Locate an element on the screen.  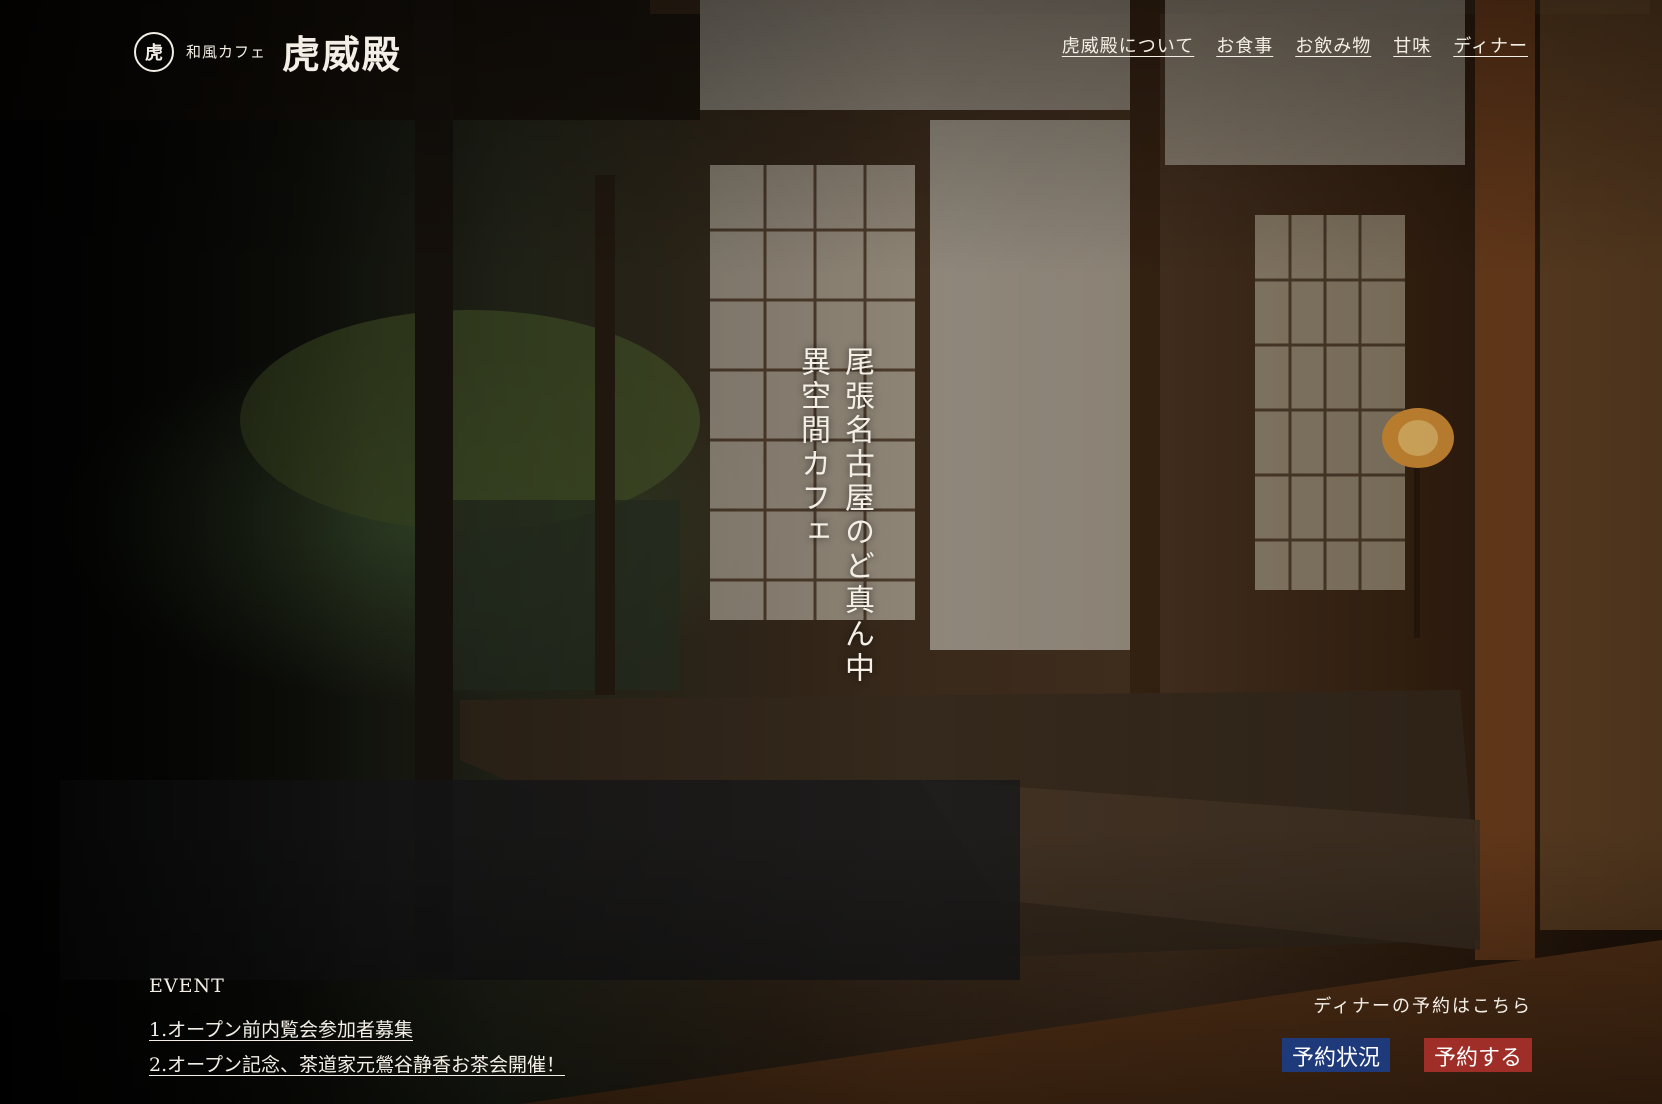
nav-link-dinner: ディナー is located at coordinates (1490, 45).